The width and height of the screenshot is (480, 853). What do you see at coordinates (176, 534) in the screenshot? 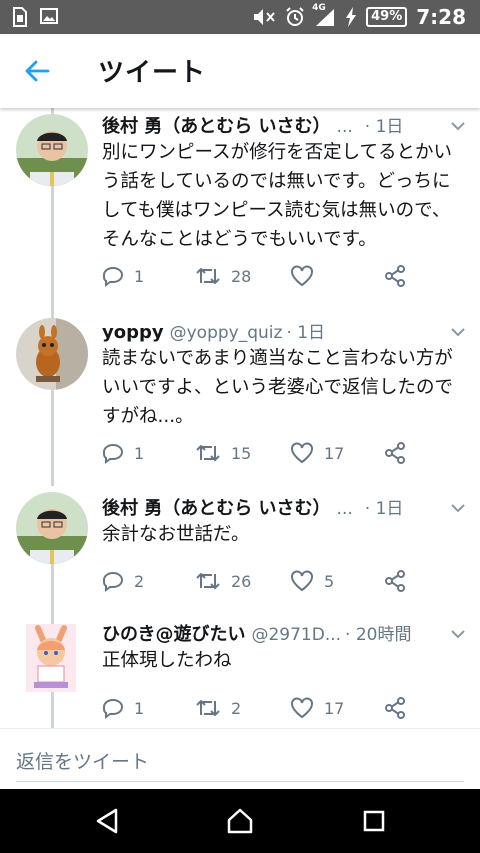
I see `tweet-text: 余計なお世話だ。` at bounding box center [176, 534].